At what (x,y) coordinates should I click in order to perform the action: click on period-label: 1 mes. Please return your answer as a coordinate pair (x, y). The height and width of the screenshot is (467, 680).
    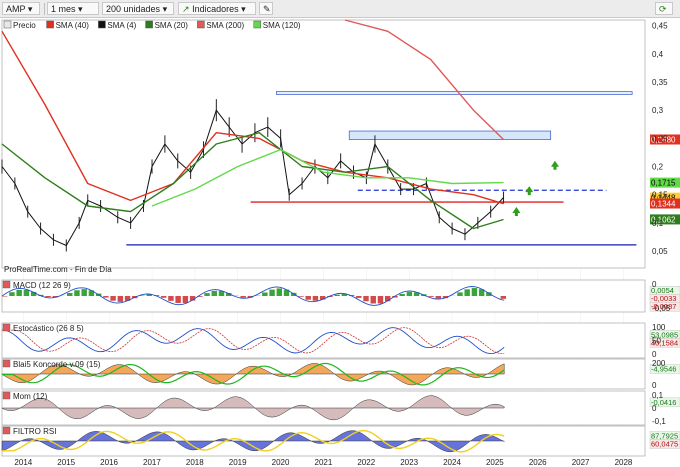
    Looking at the image, I should click on (63, 9).